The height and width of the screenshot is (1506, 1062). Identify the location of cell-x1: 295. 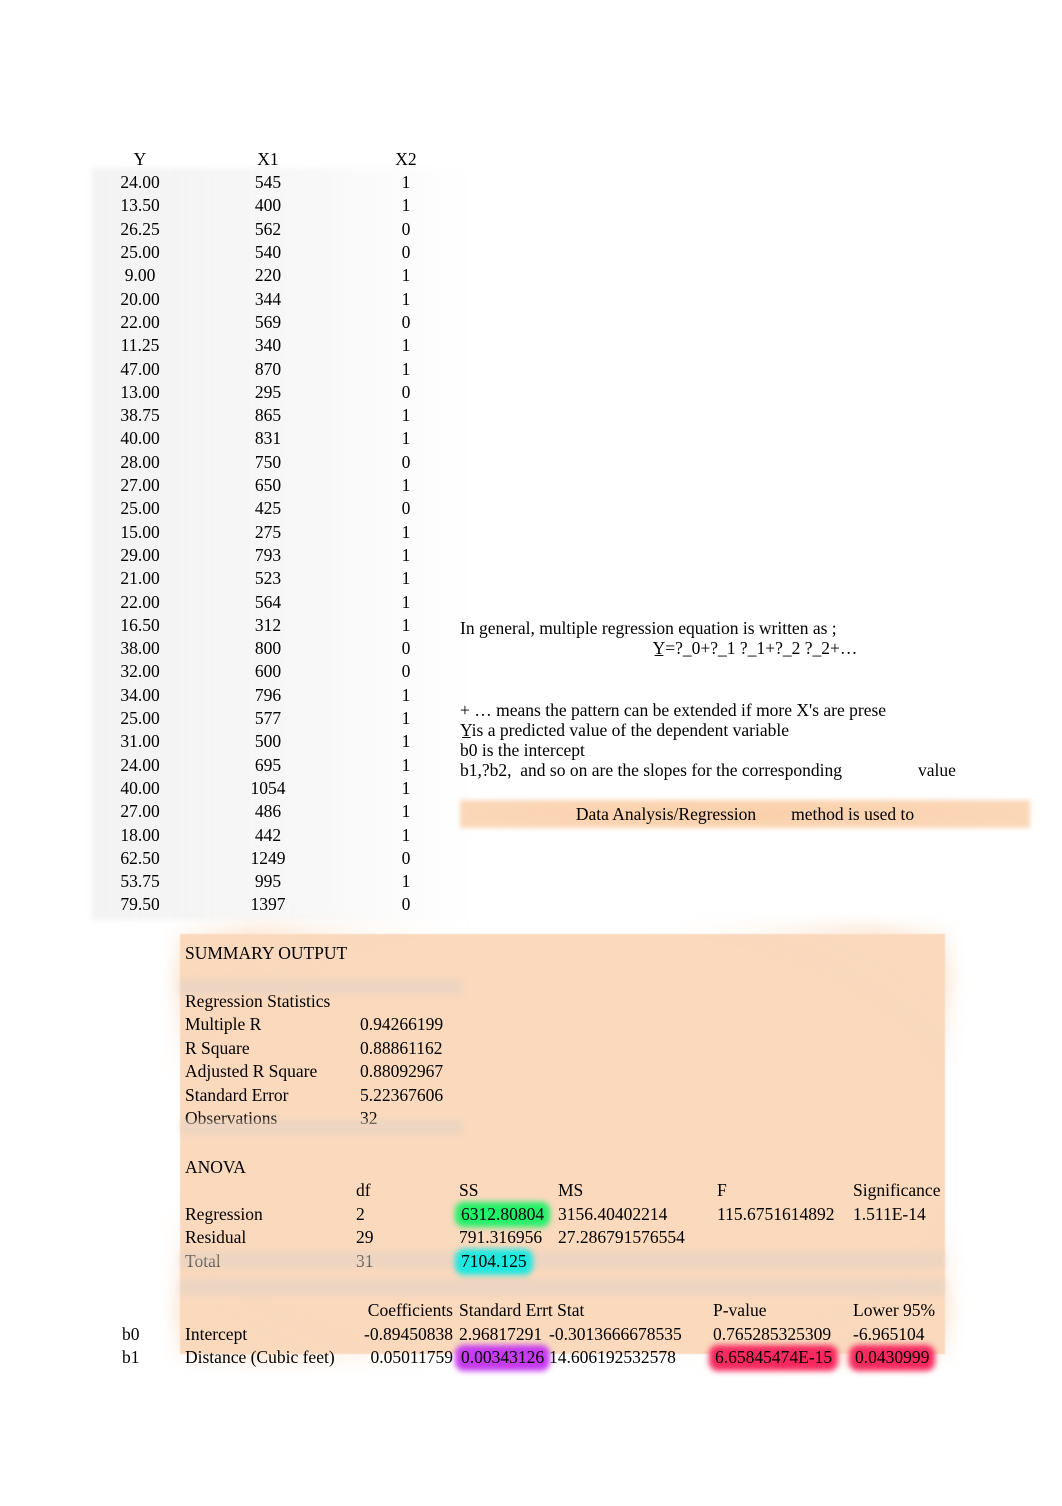
(268, 391).